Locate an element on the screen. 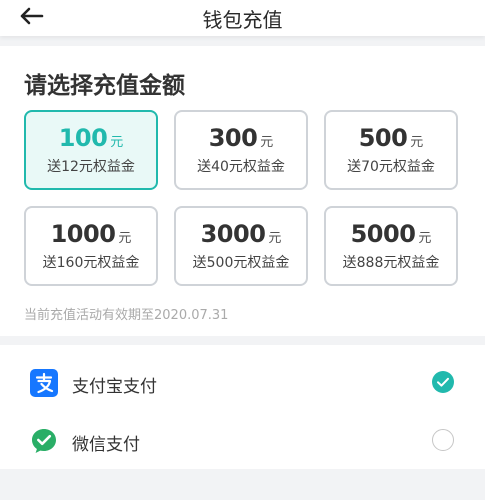 This screenshot has width=485, height=500. wechat-pay-icon is located at coordinates (44, 441).